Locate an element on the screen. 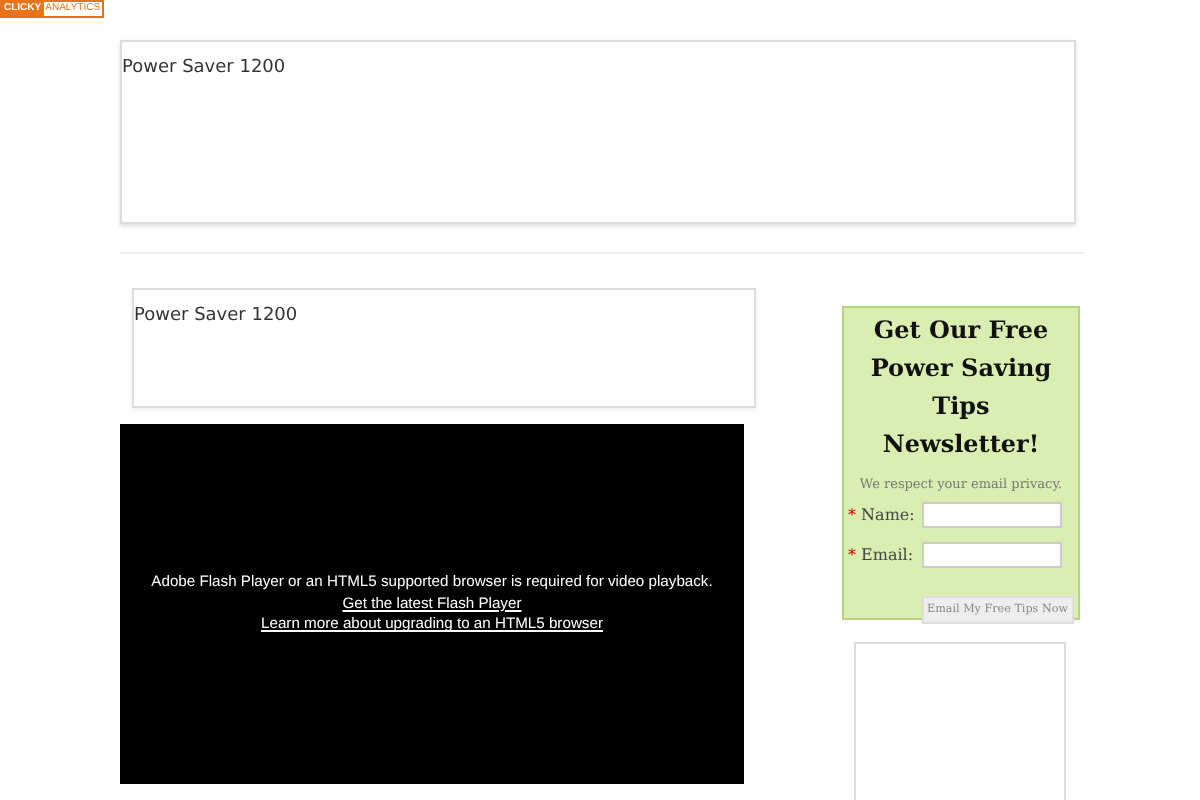 Image resolution: width=1200 pixels, height=800 pixels. newsletter-heading: Newsletter! is located at coordinates (961, 445).